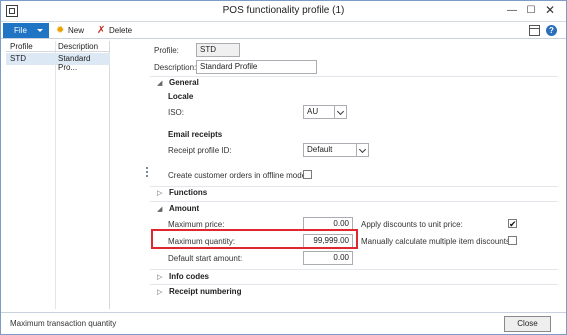 This screenshot has width=567, height=335. I want to click on window-title: POS functionality profile (1), so click(283, 10).